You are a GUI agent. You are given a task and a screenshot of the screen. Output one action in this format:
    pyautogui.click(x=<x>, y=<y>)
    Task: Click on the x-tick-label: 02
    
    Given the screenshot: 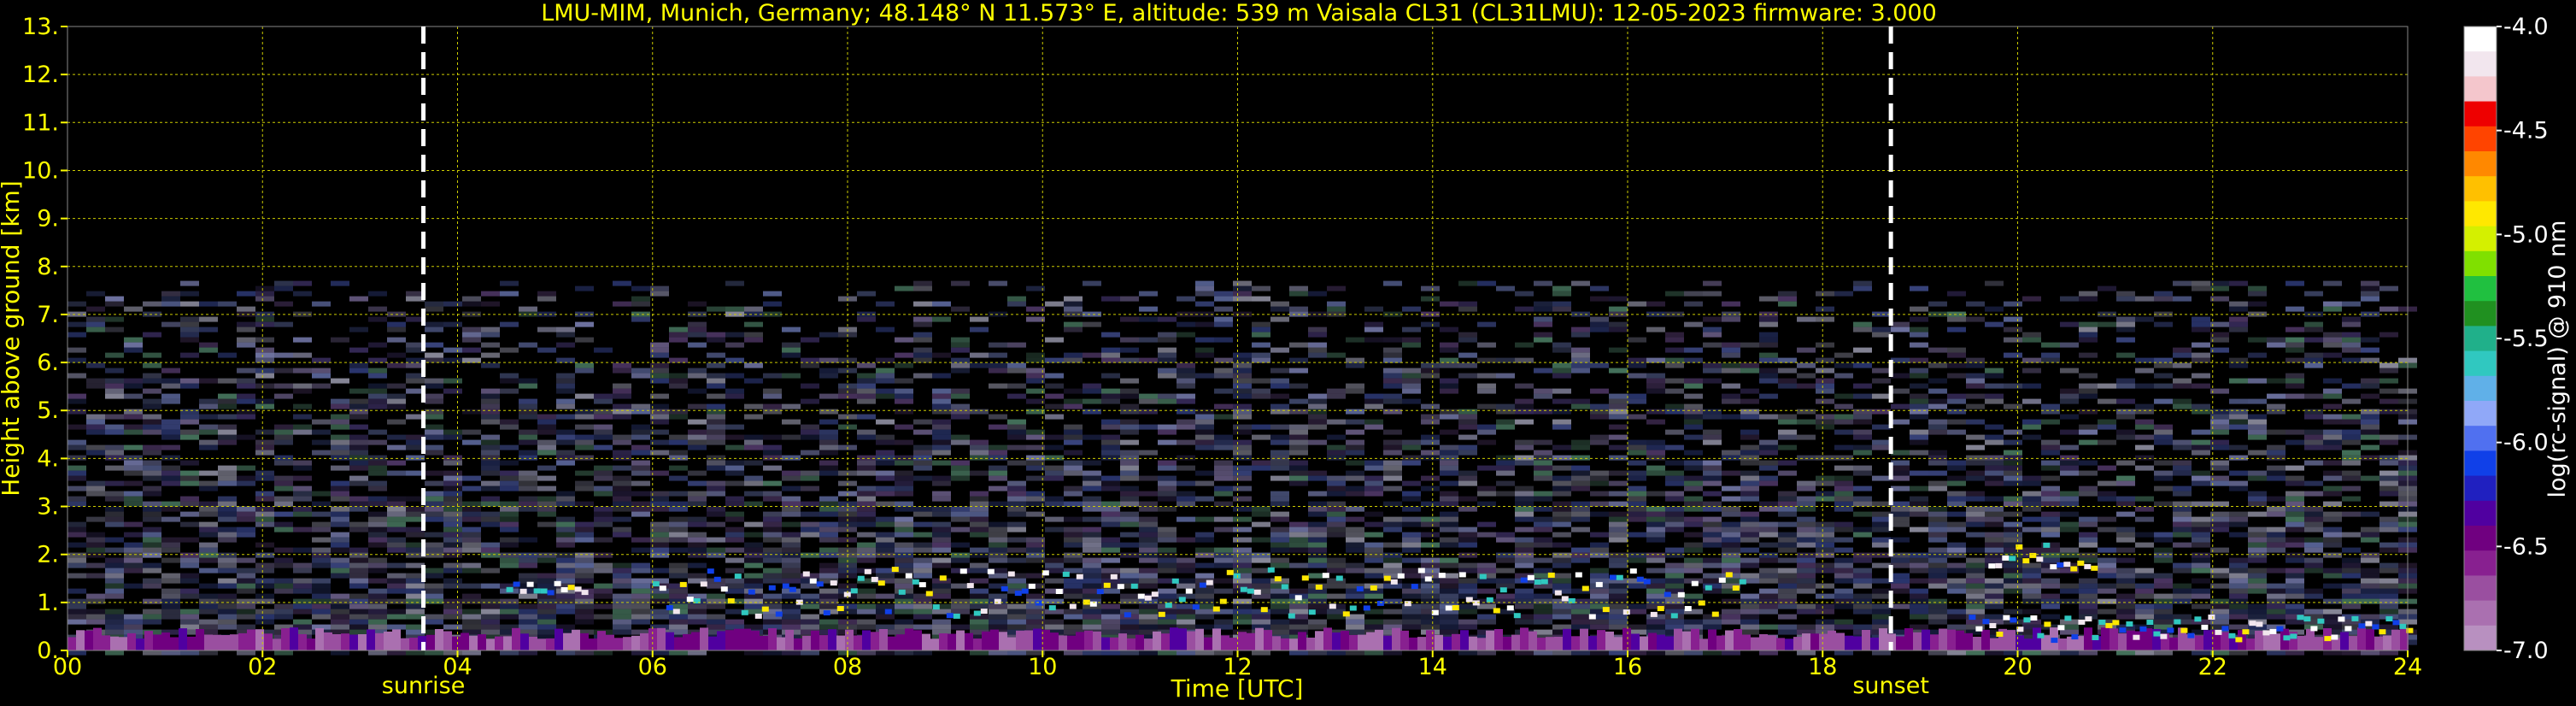 What is the action you would take?
    pyautogui.click(x=262, y=667)
    